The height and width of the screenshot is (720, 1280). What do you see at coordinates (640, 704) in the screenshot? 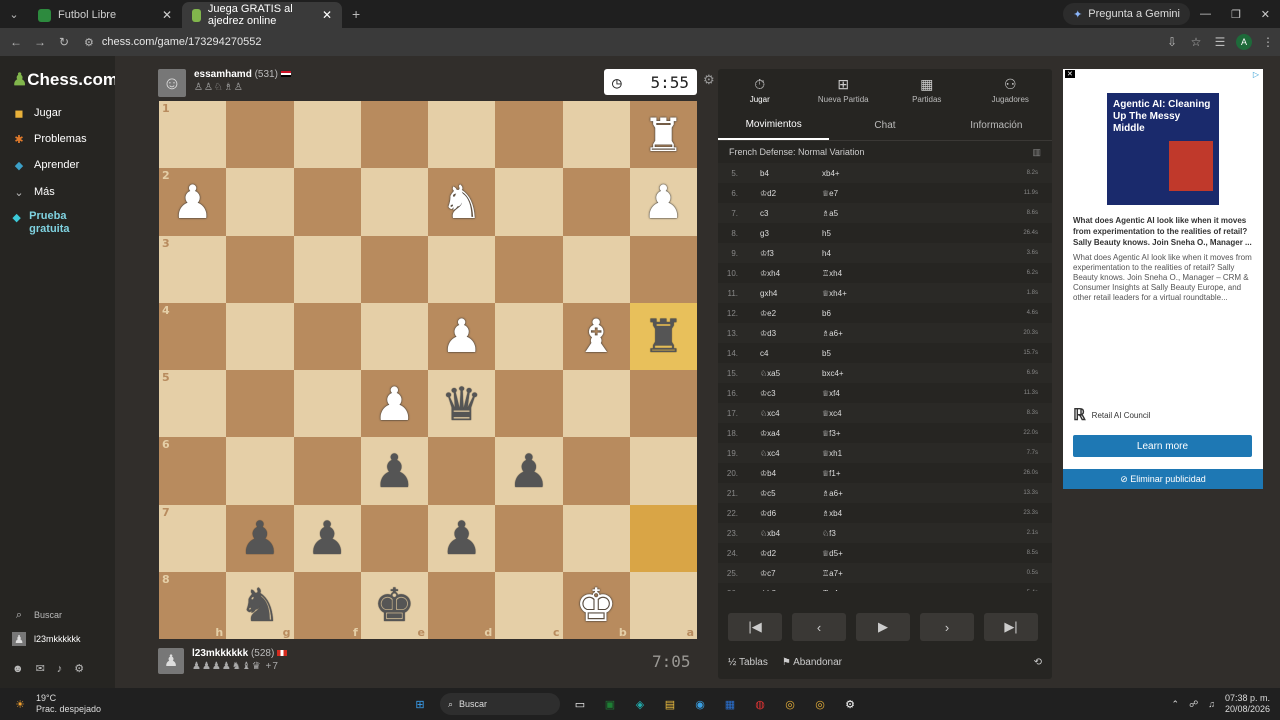
I see `app-icon: ◈` at bounding box center [640, 704].